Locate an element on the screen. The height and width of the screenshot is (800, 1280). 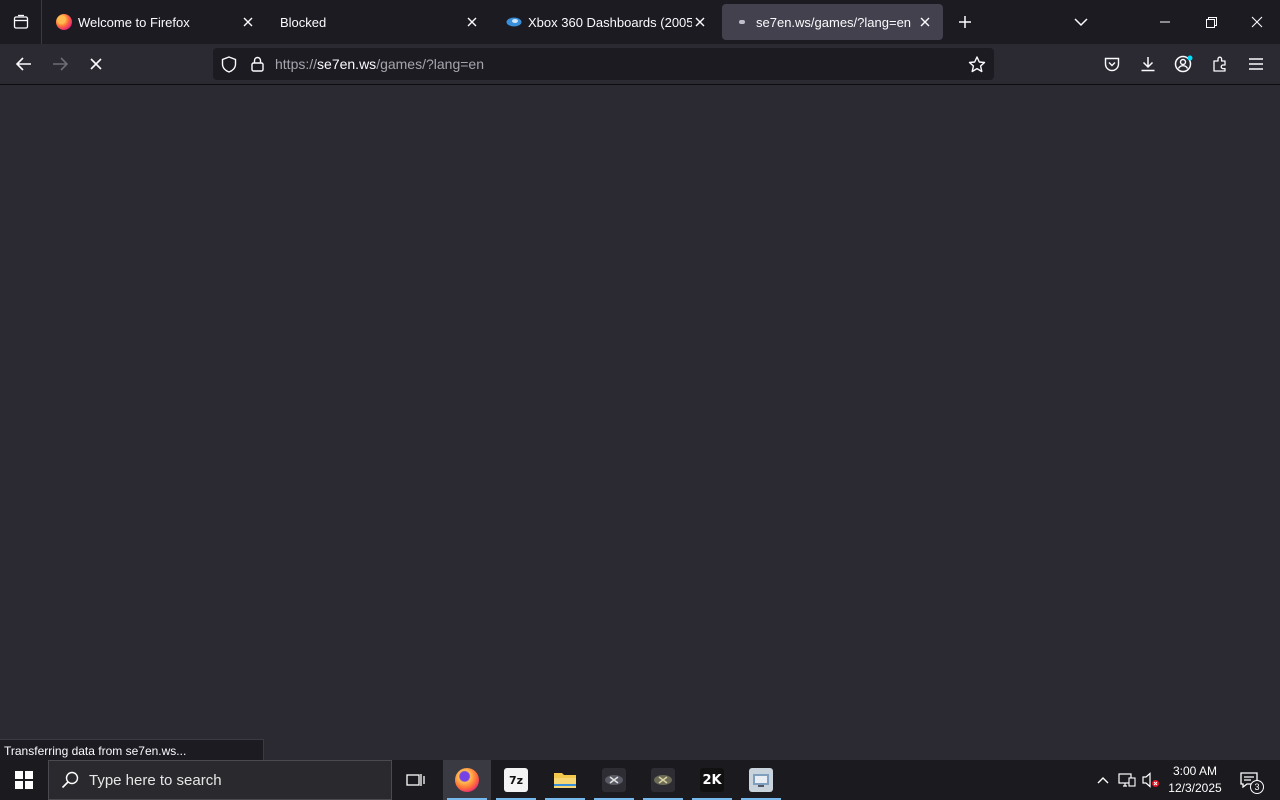
installer-icon is located at coordinates (761, 780).